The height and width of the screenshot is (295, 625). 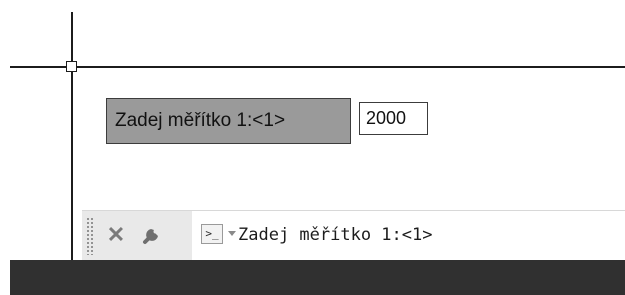 What do you see at coordinates (90, 236) in the screenshot?
I see `drag-grip-handle` at bounding box center [90, 236].